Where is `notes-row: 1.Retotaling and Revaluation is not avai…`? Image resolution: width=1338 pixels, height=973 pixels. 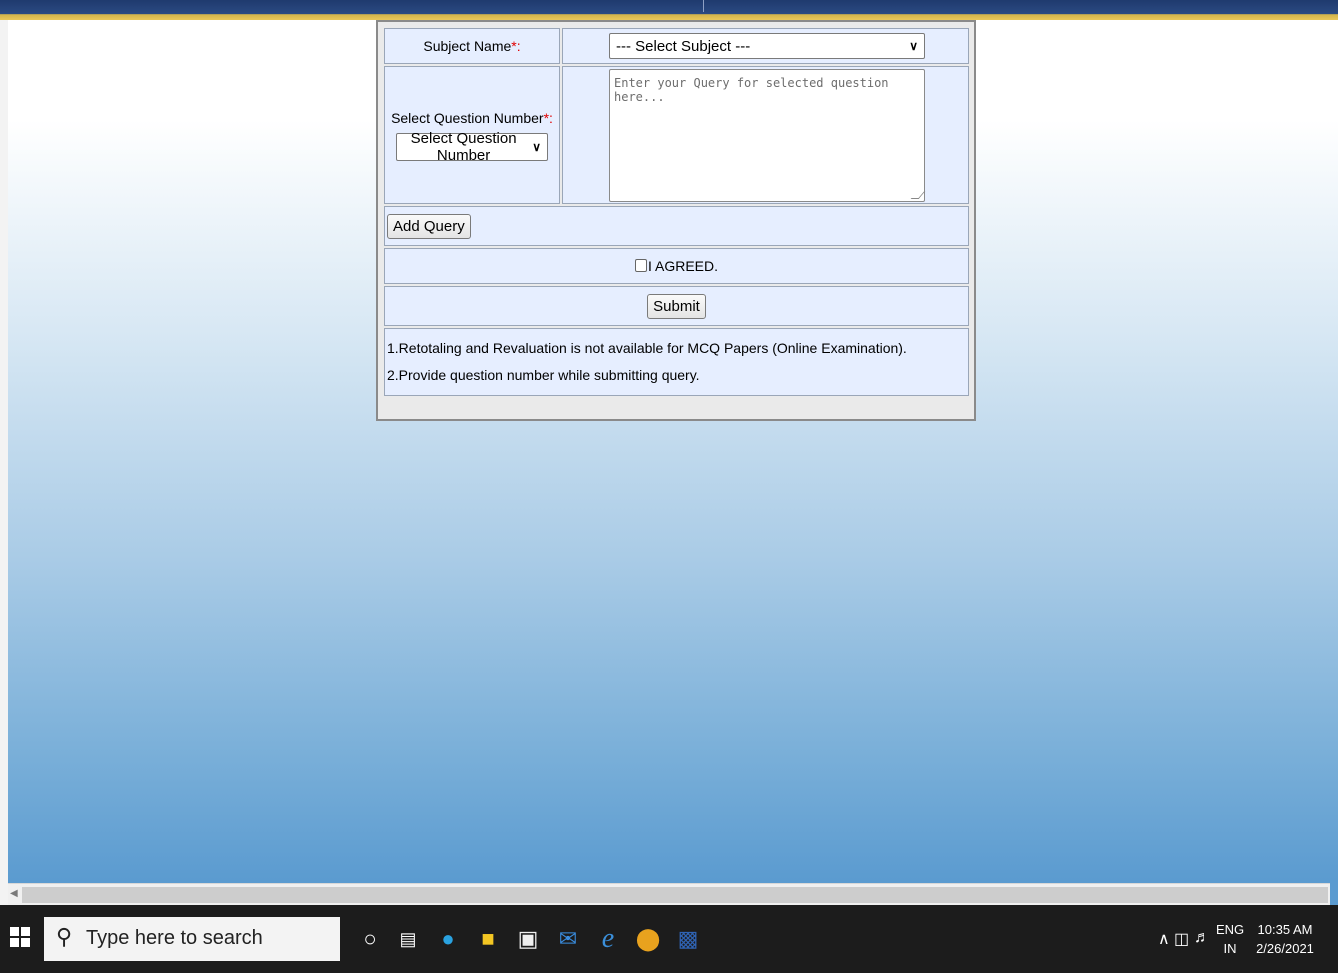 notes-row: 1.Retotaling and Revaluation is not avai… is located at coordinates (676, 362).